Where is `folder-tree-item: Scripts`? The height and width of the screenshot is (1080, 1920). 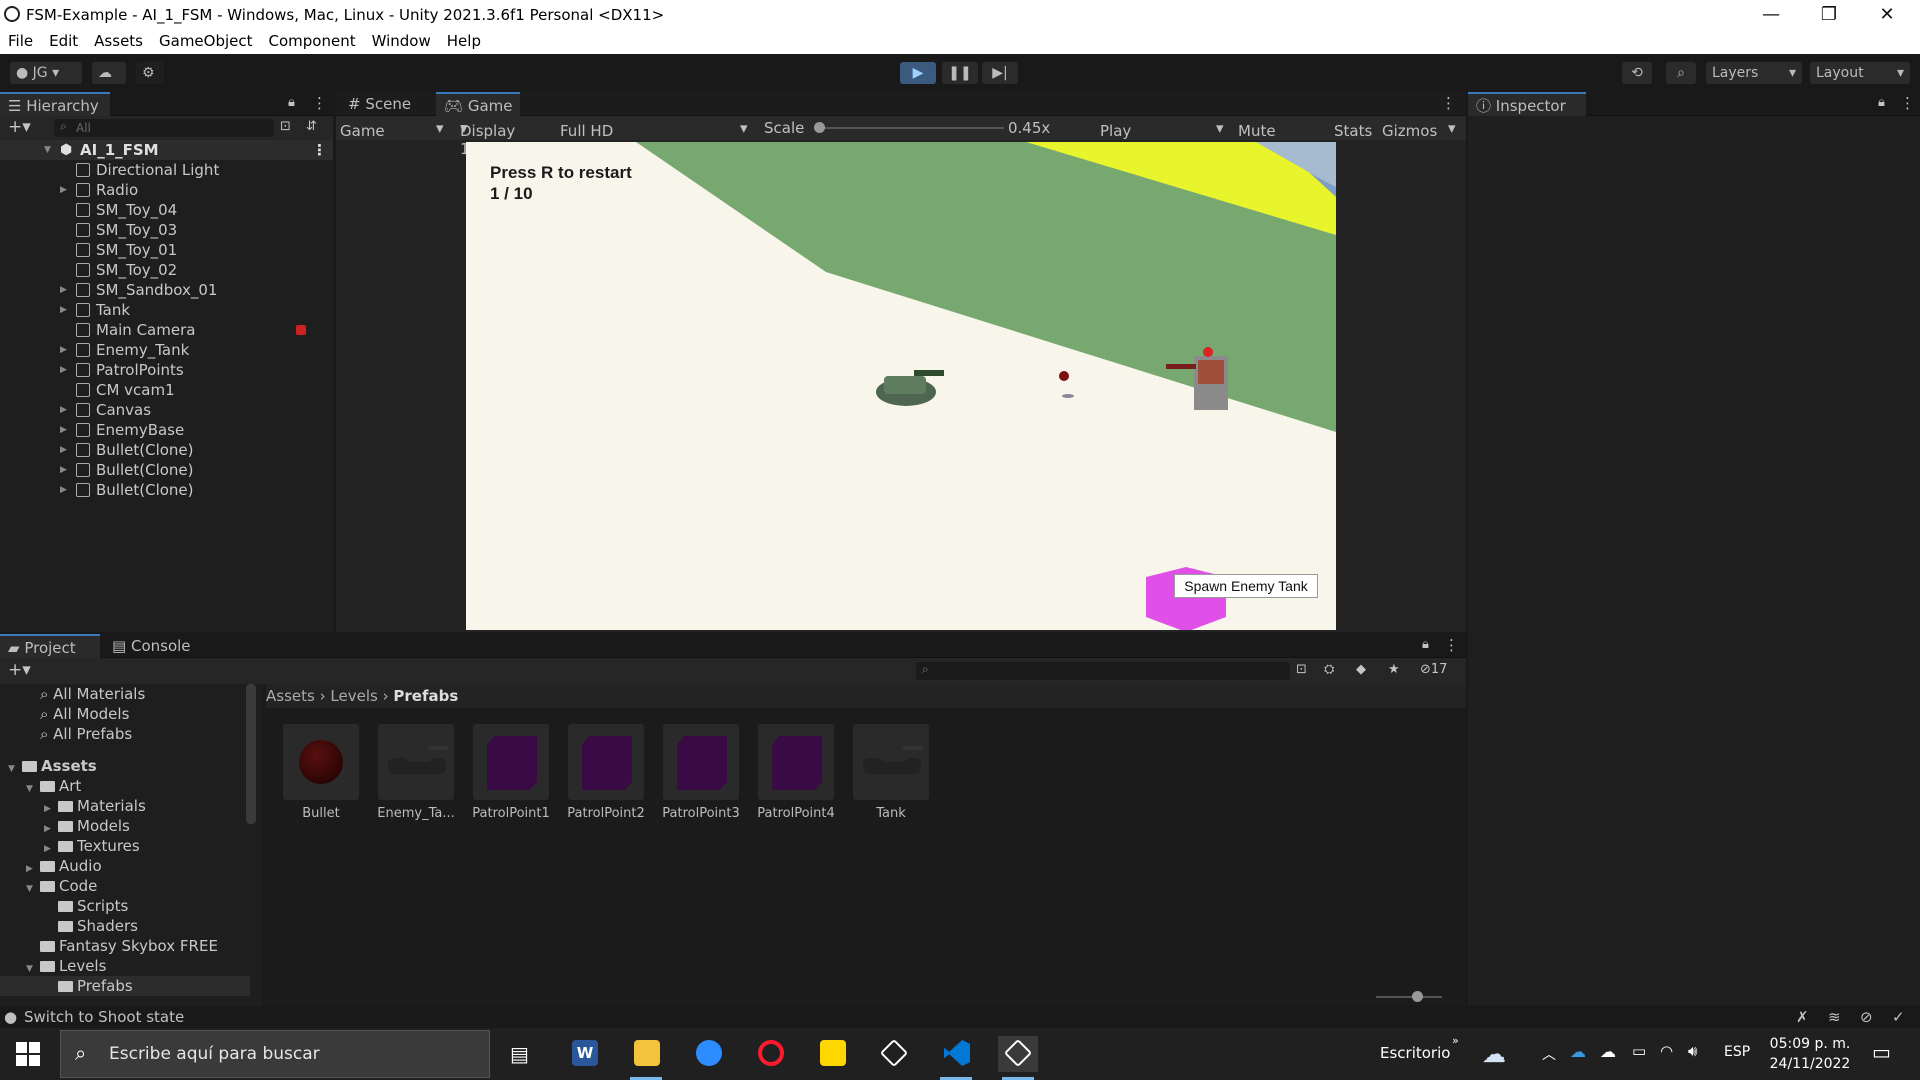
folder-tree-item: Scripts is located at coordinates (125, 906).